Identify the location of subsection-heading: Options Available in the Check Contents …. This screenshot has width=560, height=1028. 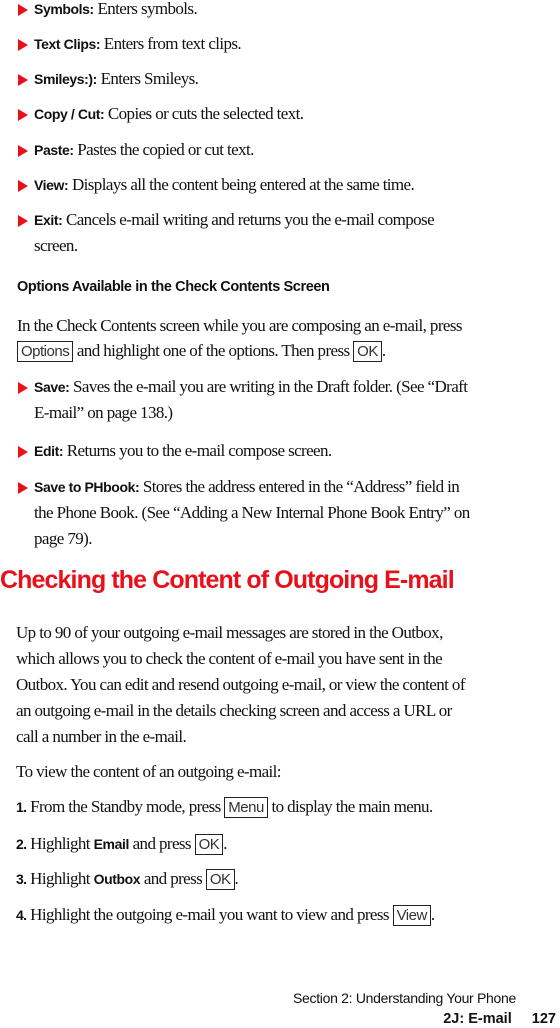
(173, 287).